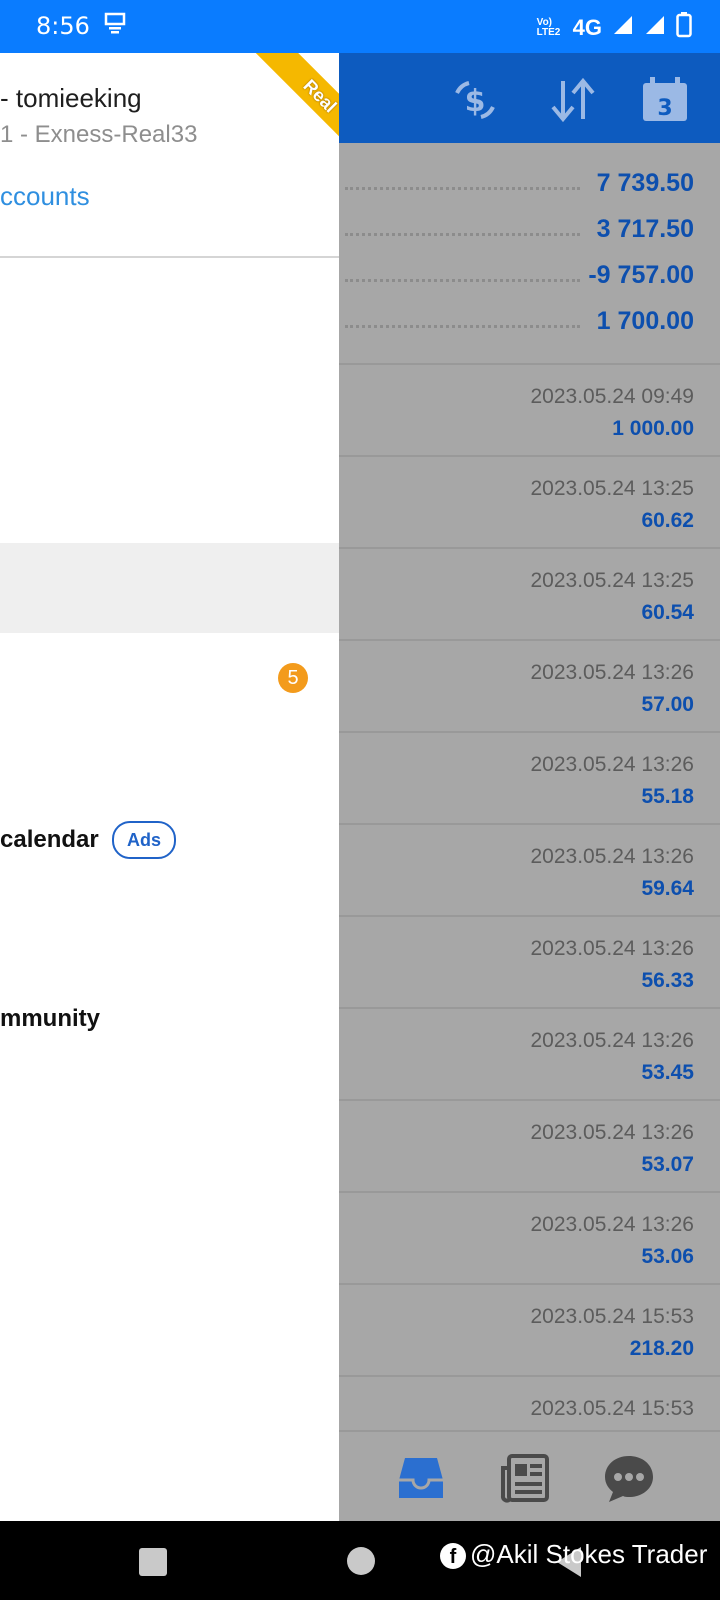 Image resolution: width=720 pixels, height=1600 pixels. Describe the element at coordinates (589, 1554) in the screenshot. I see `watermark-text: @Akil Stokes Trader` at that location.